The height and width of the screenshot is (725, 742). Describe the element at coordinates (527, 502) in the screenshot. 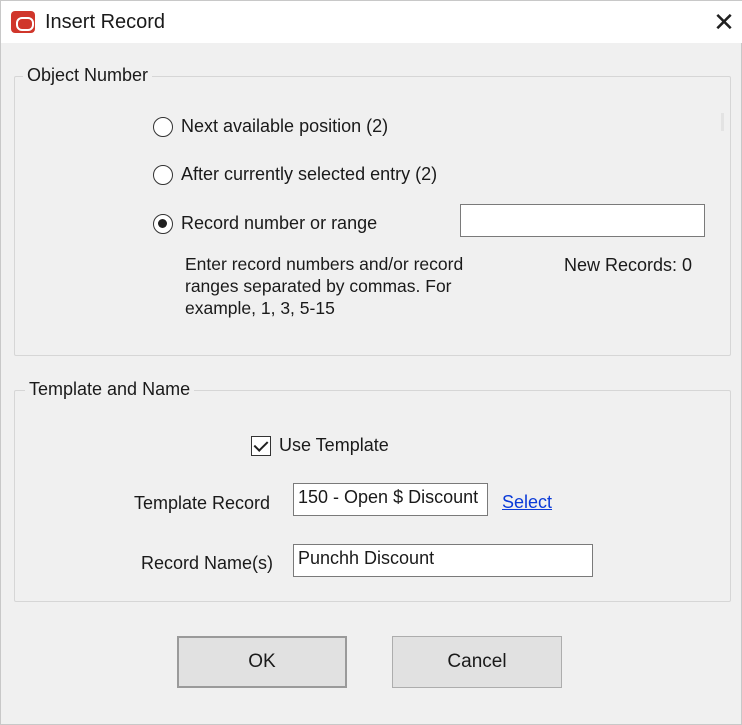

I see `select-template-link: Select` at that location.